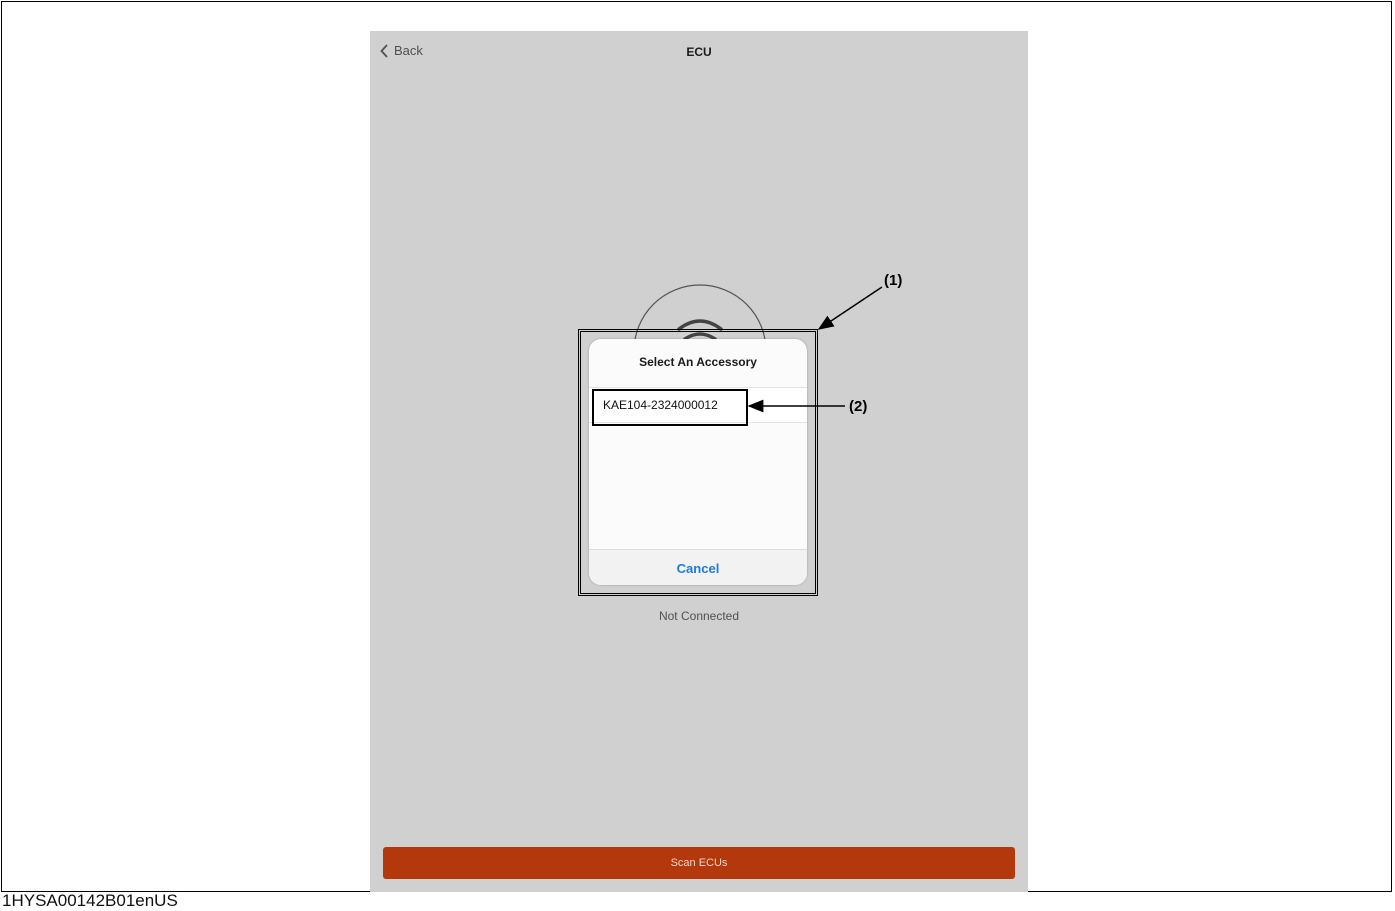  Describe the element at coordinates (90, 900) in the screenshot. I see `document-id: 1HYSA00142B01enUS` at that location.